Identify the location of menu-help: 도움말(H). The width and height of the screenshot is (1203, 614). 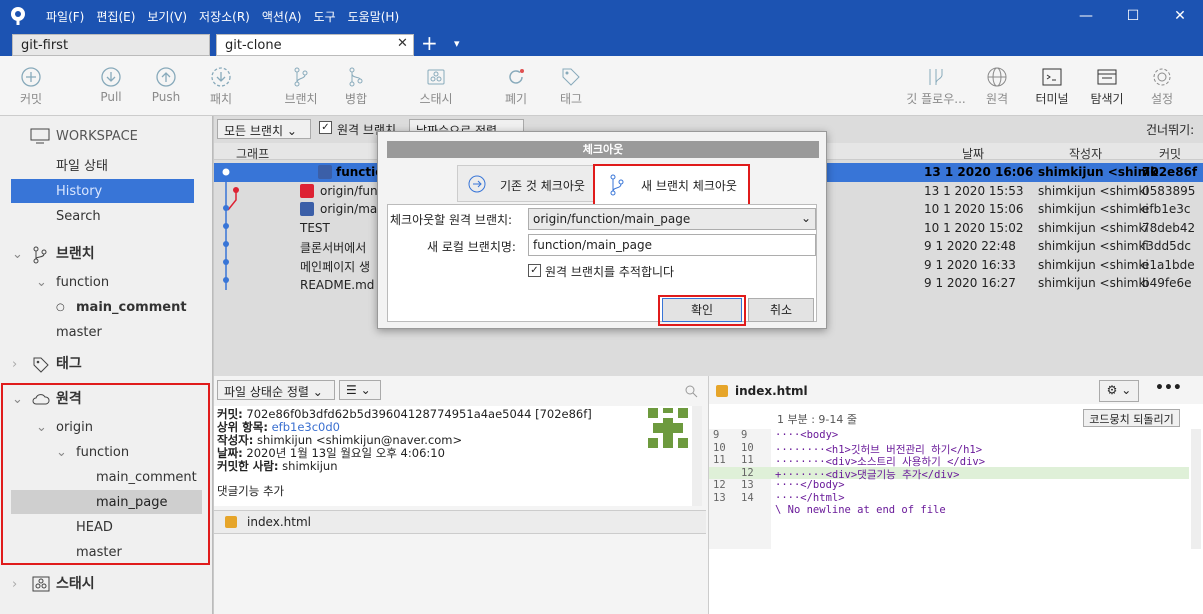
(374, 16).